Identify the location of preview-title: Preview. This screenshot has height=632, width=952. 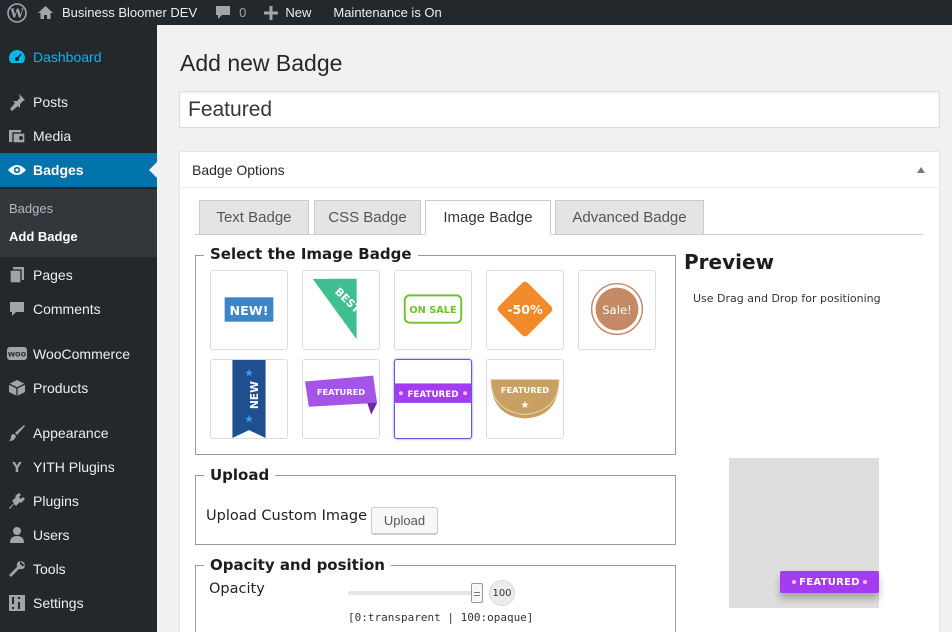
(729, 262).